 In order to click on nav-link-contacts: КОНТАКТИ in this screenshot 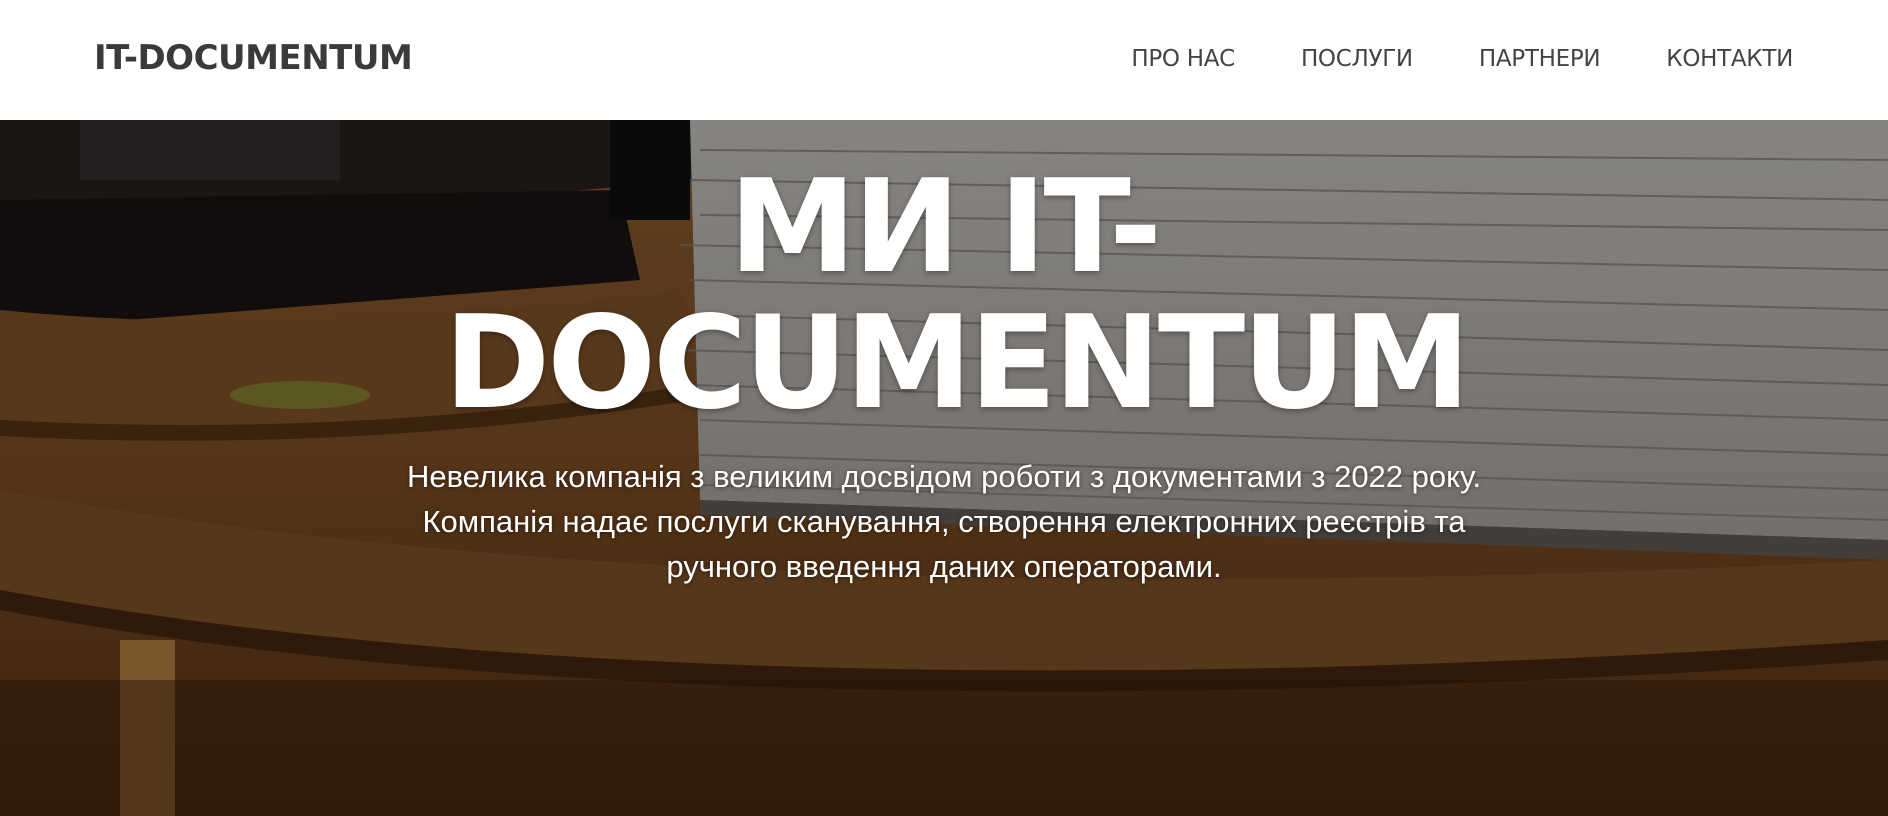, I will do `click(1729, 59)`.